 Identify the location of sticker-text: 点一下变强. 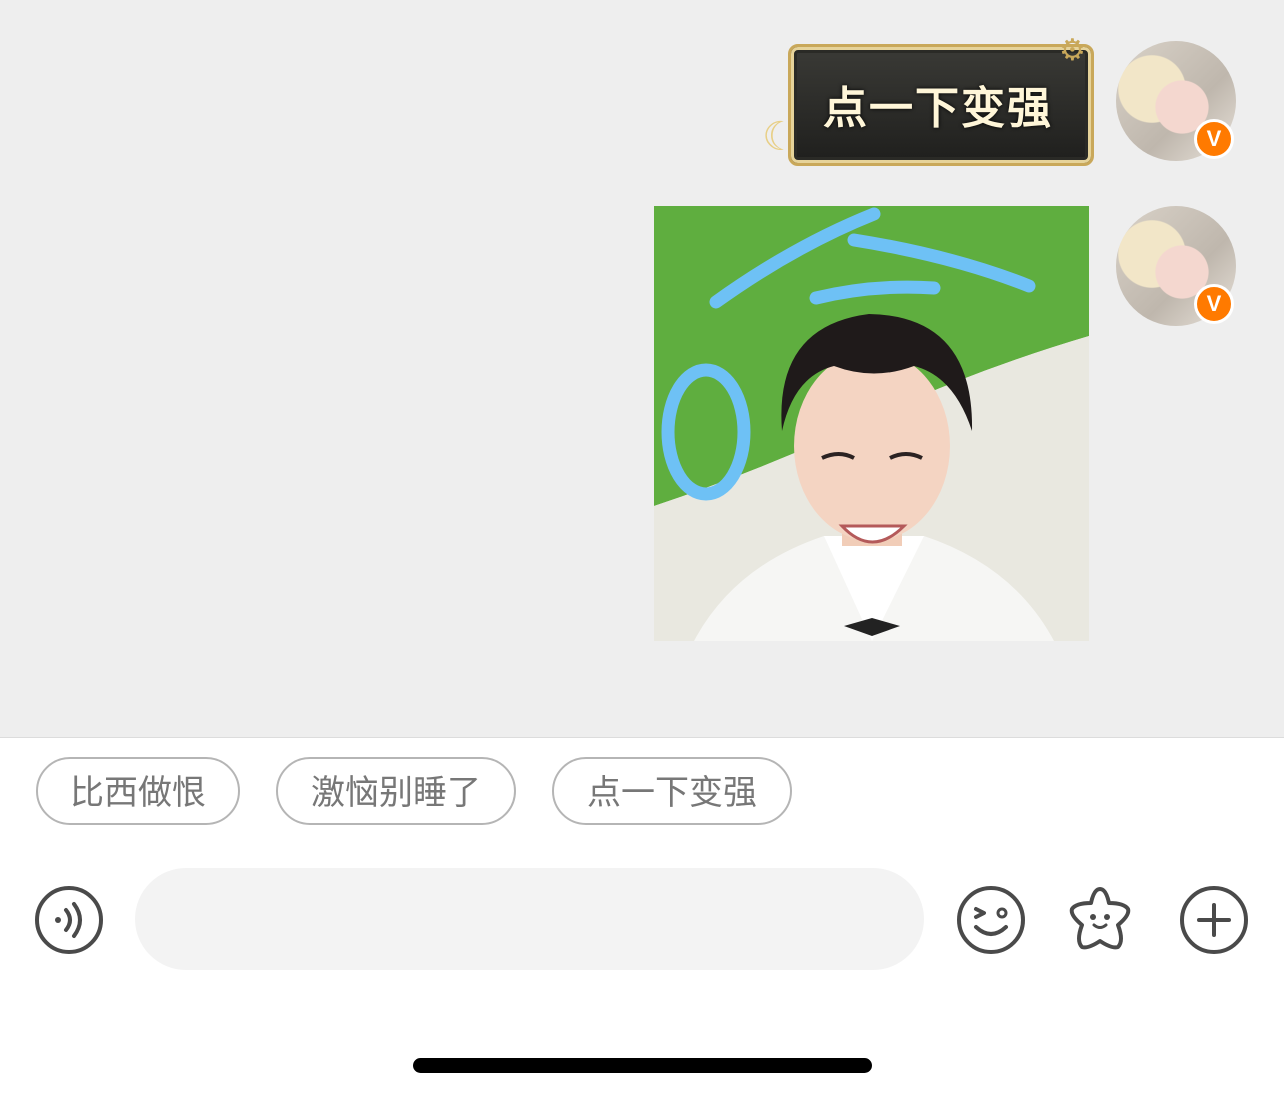
(938, 108).